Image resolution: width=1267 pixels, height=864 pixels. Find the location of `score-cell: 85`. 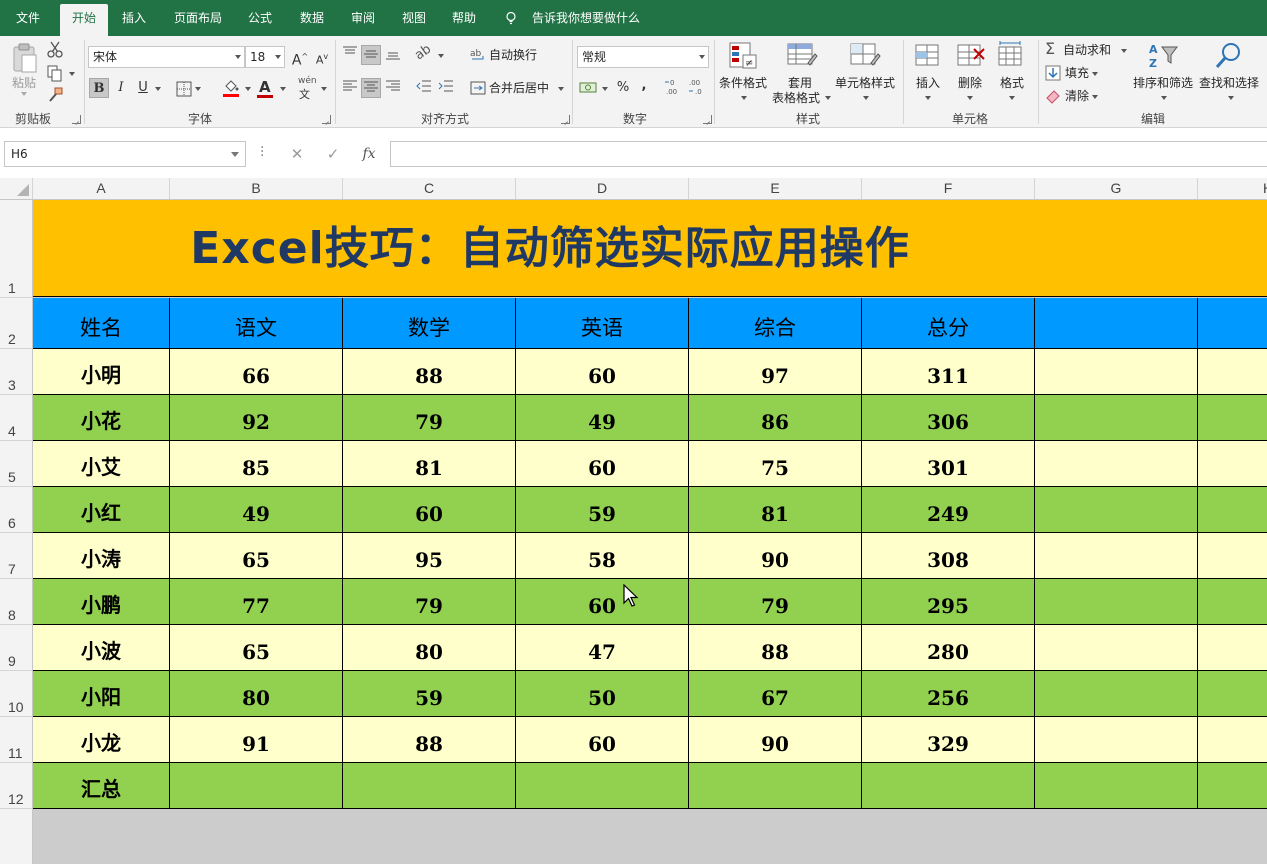

score-cell: 85 is located at coordinates (256, 463).